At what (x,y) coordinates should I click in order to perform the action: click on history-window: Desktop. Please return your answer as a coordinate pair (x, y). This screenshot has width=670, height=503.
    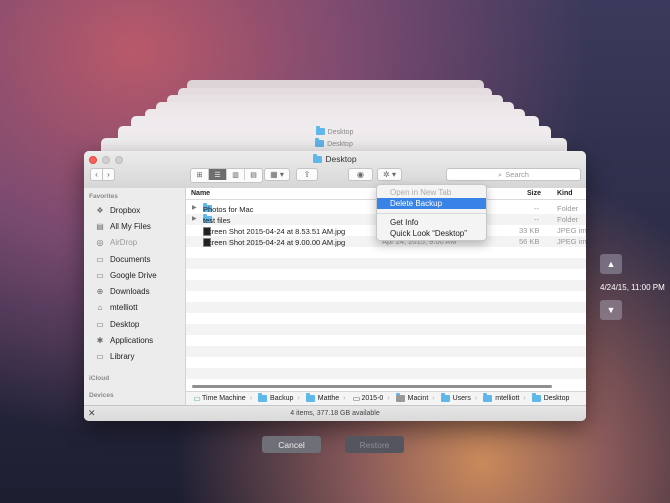
    Looking at the image, I should click on (334, 145).